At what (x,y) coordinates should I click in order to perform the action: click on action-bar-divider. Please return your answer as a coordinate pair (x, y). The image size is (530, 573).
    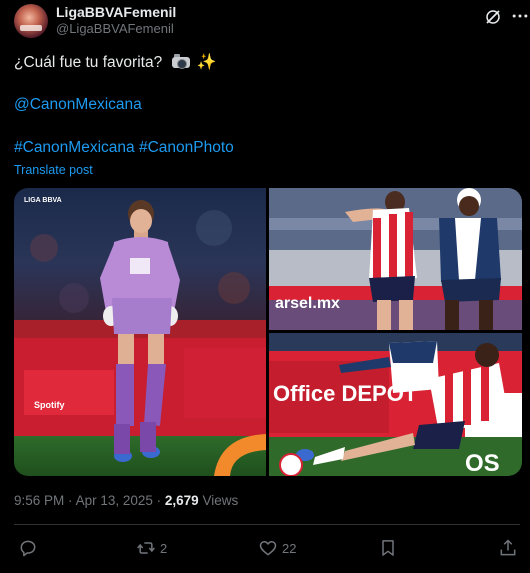
    Looking at the image, I should click on (267, 524).